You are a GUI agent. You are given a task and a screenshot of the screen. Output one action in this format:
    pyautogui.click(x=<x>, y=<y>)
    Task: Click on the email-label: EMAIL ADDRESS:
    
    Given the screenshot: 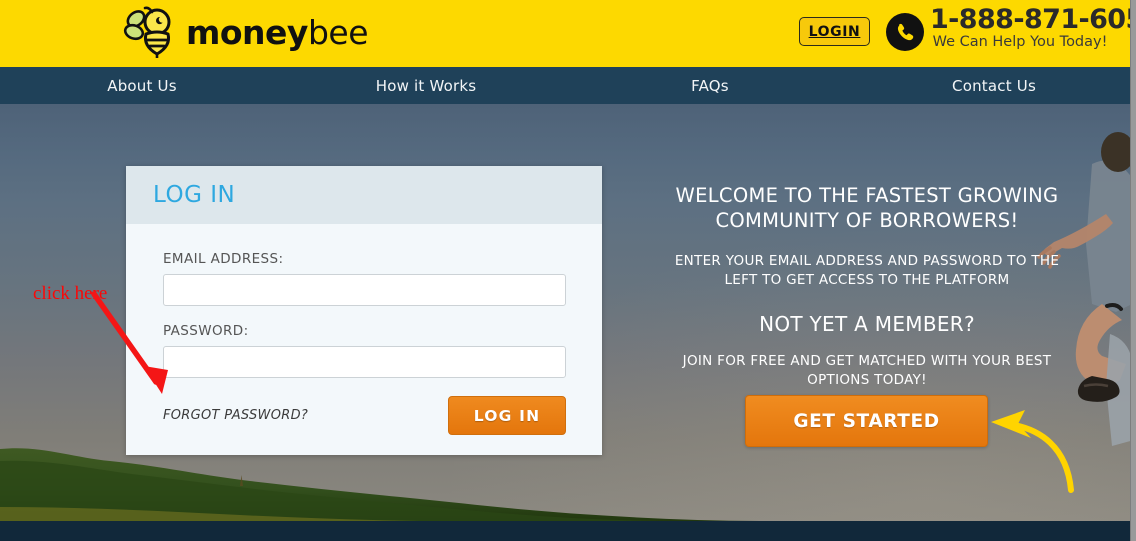 What is the action you would take?
    pyautogui.click(x=223, y=259)
    